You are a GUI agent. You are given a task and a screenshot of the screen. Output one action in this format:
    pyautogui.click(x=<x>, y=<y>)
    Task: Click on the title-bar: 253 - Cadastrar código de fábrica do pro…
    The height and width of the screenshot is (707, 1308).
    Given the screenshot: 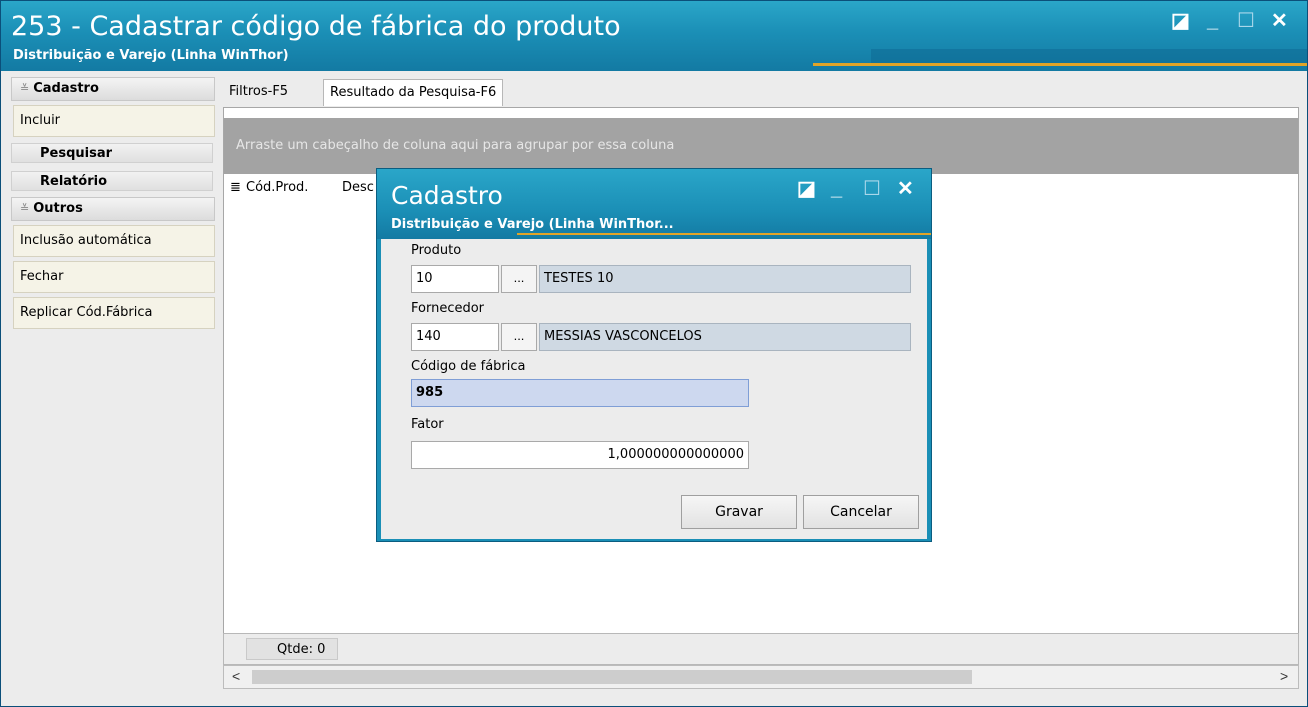 What is the action you would take?
    pyautogui.click(x=654, y=36)
    